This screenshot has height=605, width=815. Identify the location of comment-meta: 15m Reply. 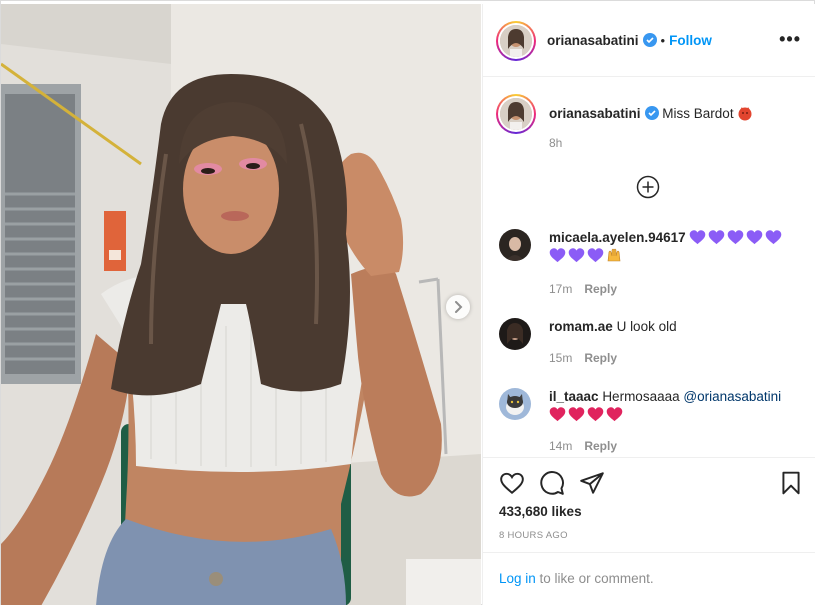
(583, 358).